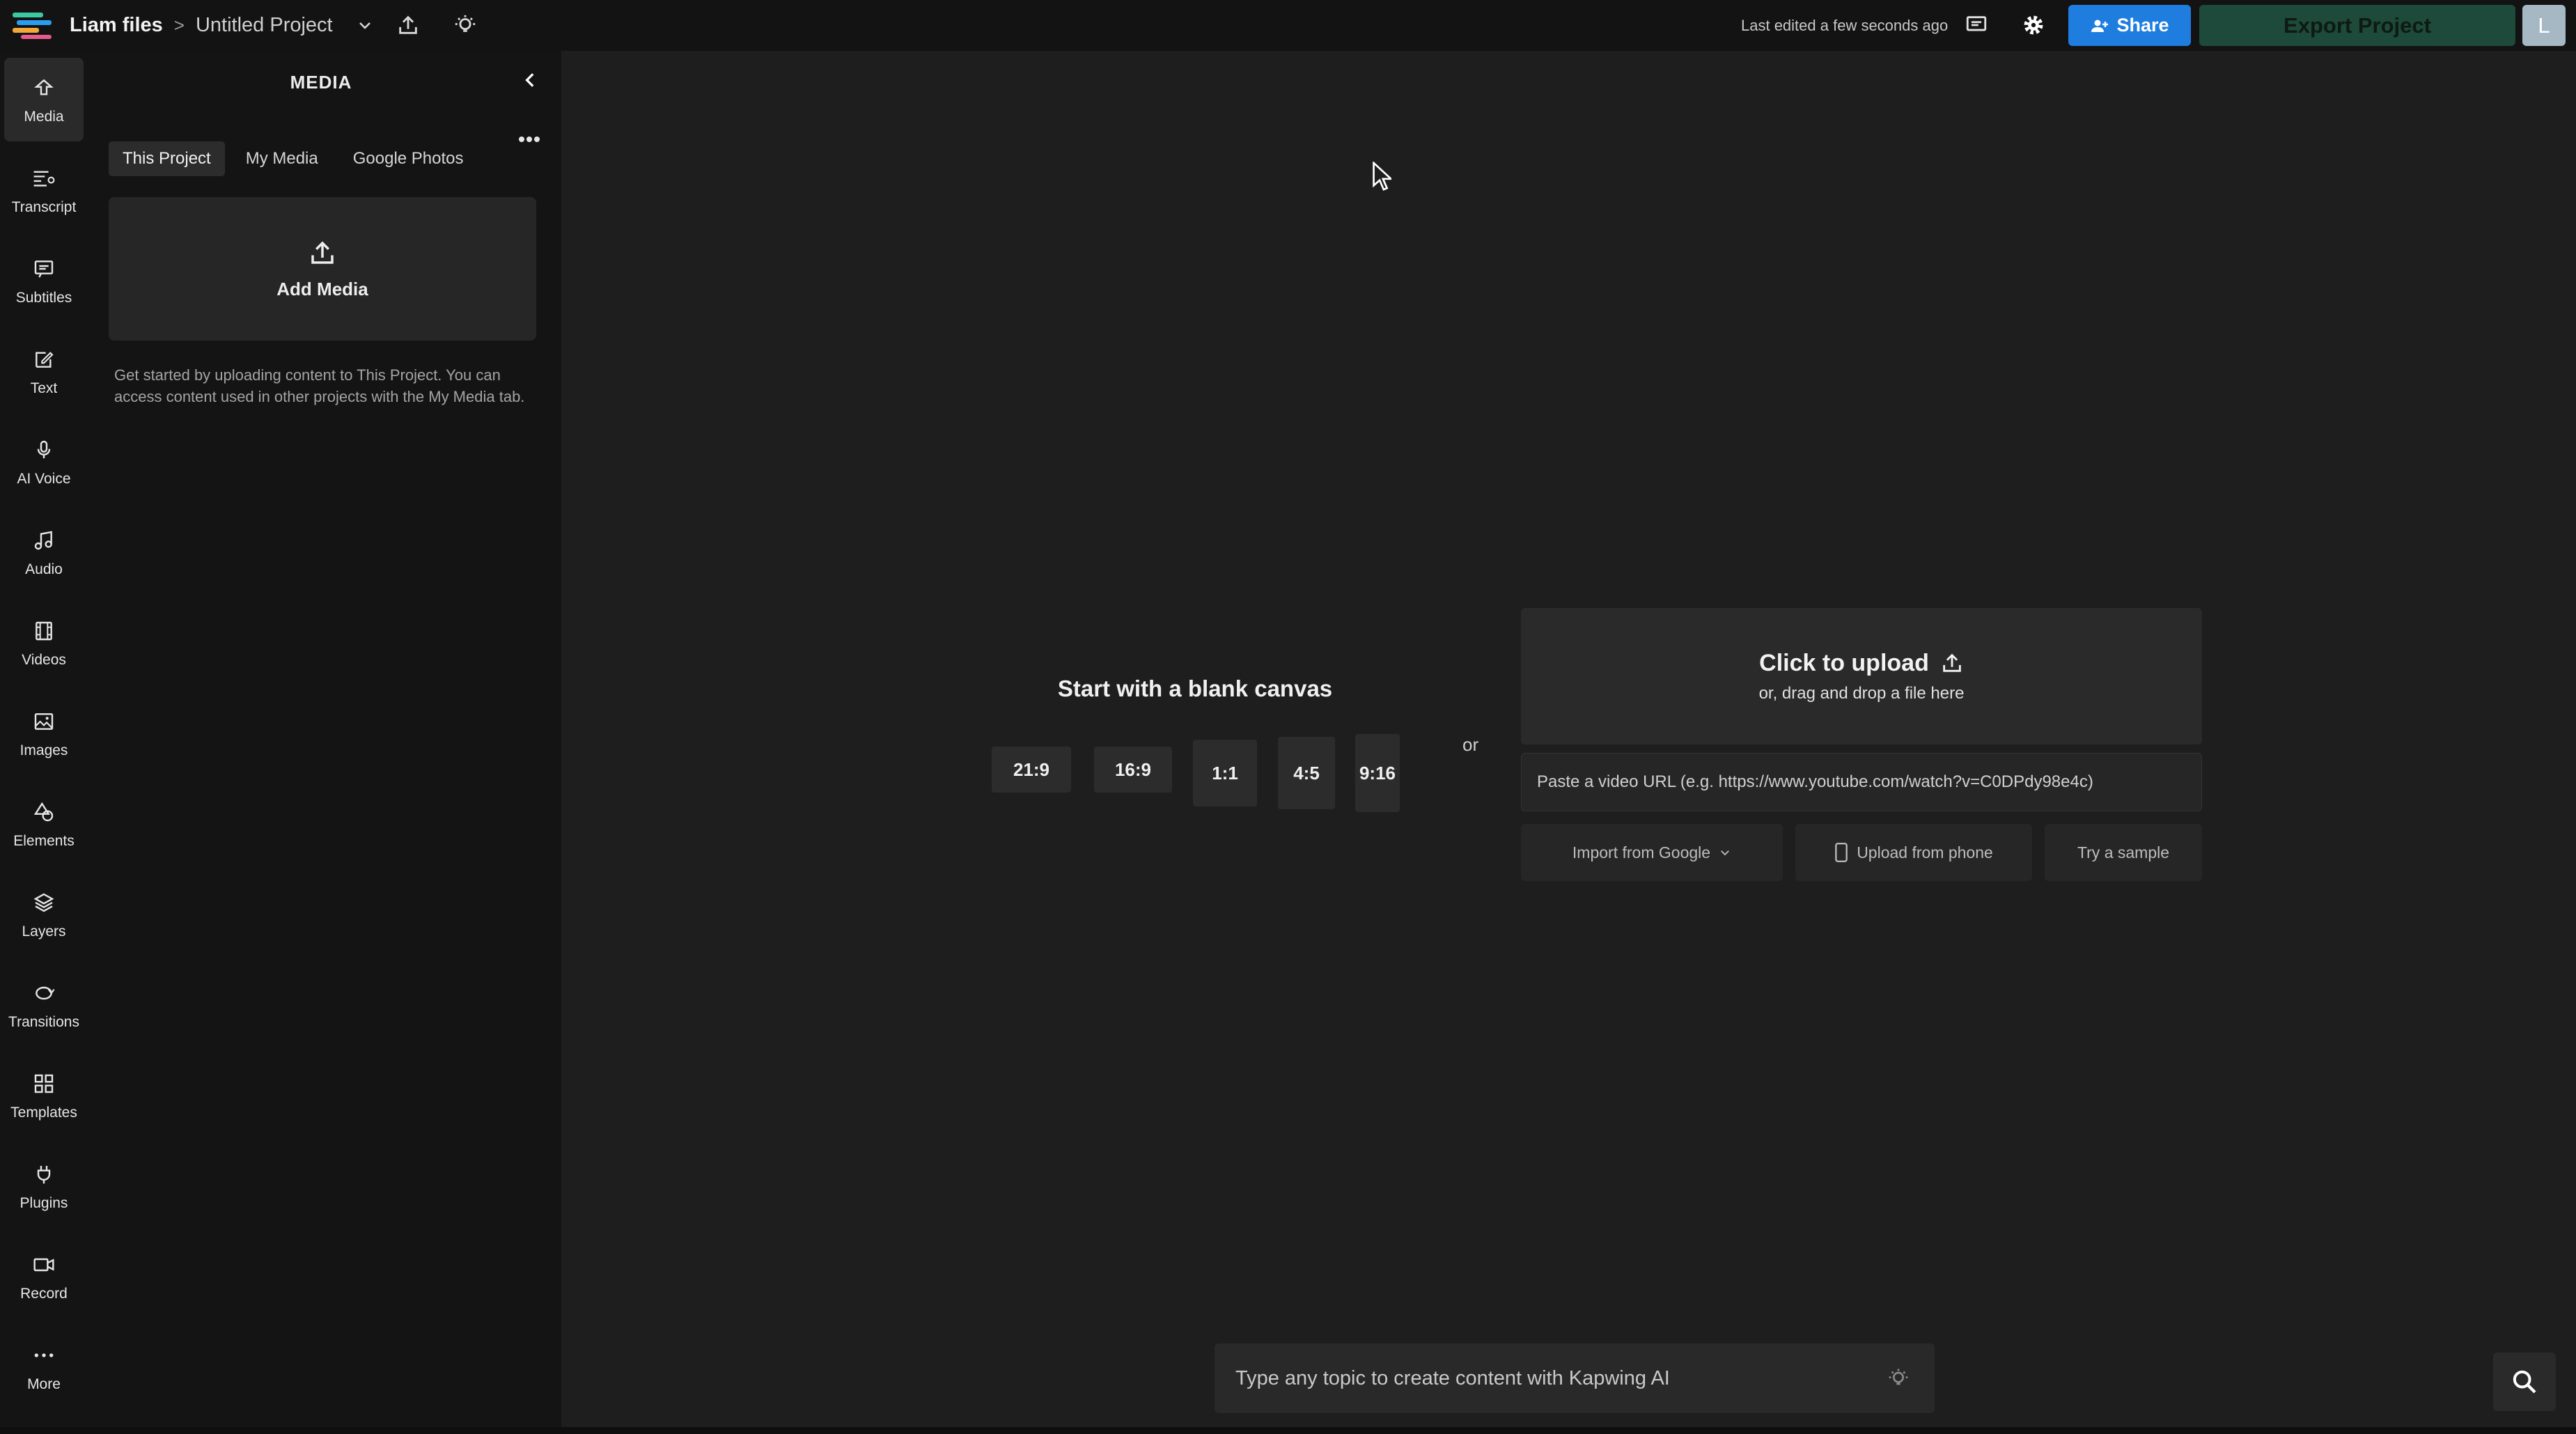 The image size is (2576, 1434). What do you see at coordinates (1861, 693) in the screenshot?
I see `upload-sub-label: or, drag and drop a file here` at bounding box center [1861, 693].